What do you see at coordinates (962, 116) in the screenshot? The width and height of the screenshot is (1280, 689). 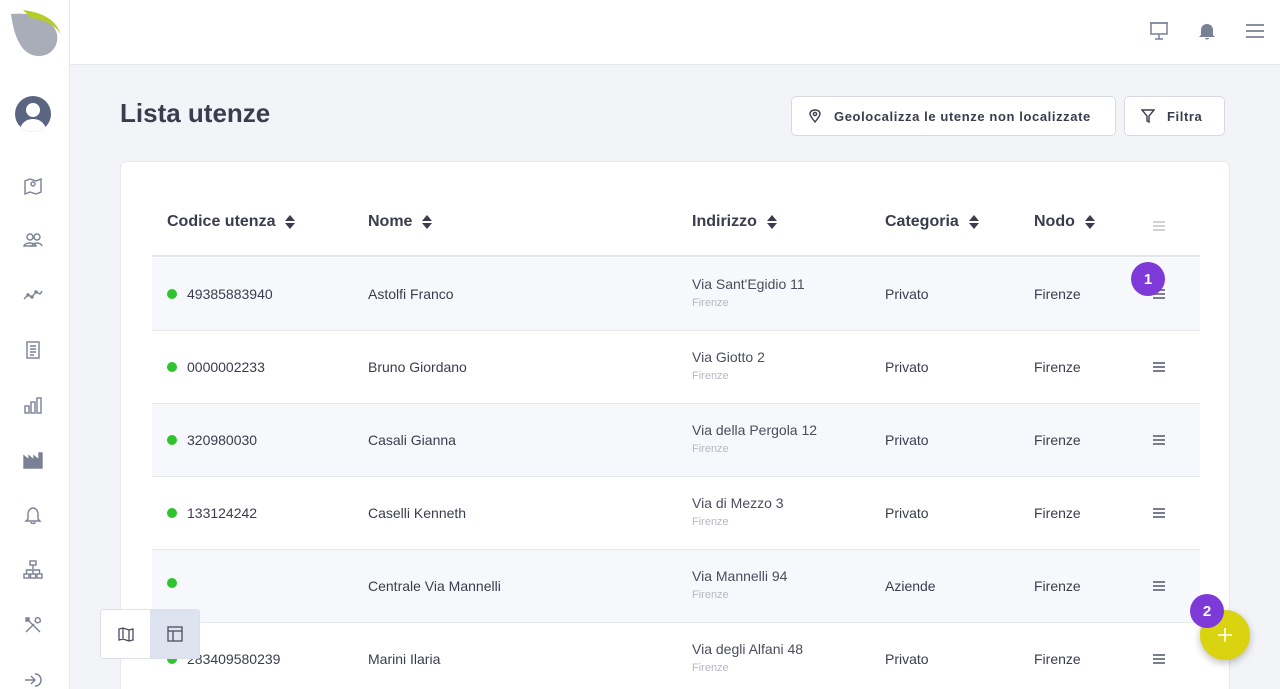 I see `geolocate-button-label: Geolocalizza le utenze non localizzate` at bounding box center [962, 116].